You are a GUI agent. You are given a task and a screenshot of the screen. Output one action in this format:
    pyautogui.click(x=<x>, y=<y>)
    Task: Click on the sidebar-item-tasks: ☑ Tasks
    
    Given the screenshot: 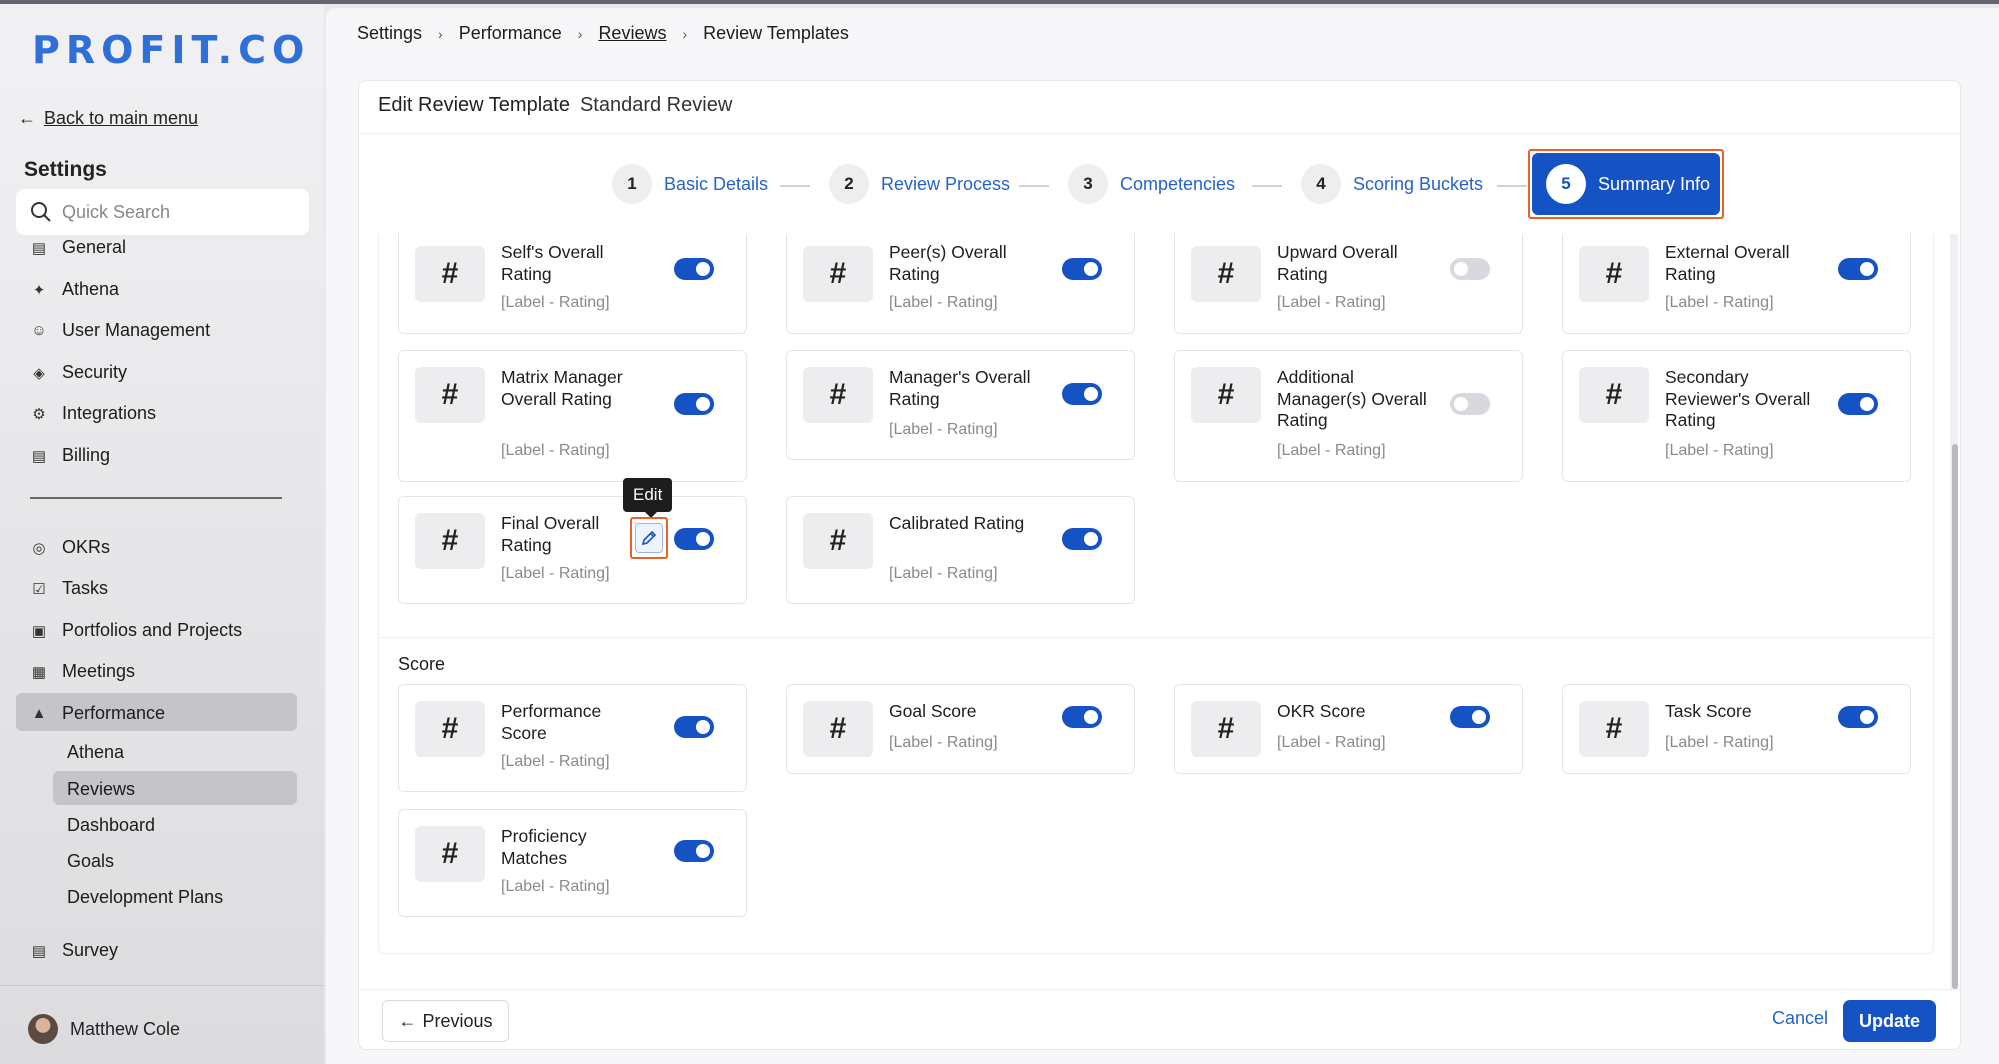 What is the action you would take?
    pyautogui.click(x=69, y=588)
    